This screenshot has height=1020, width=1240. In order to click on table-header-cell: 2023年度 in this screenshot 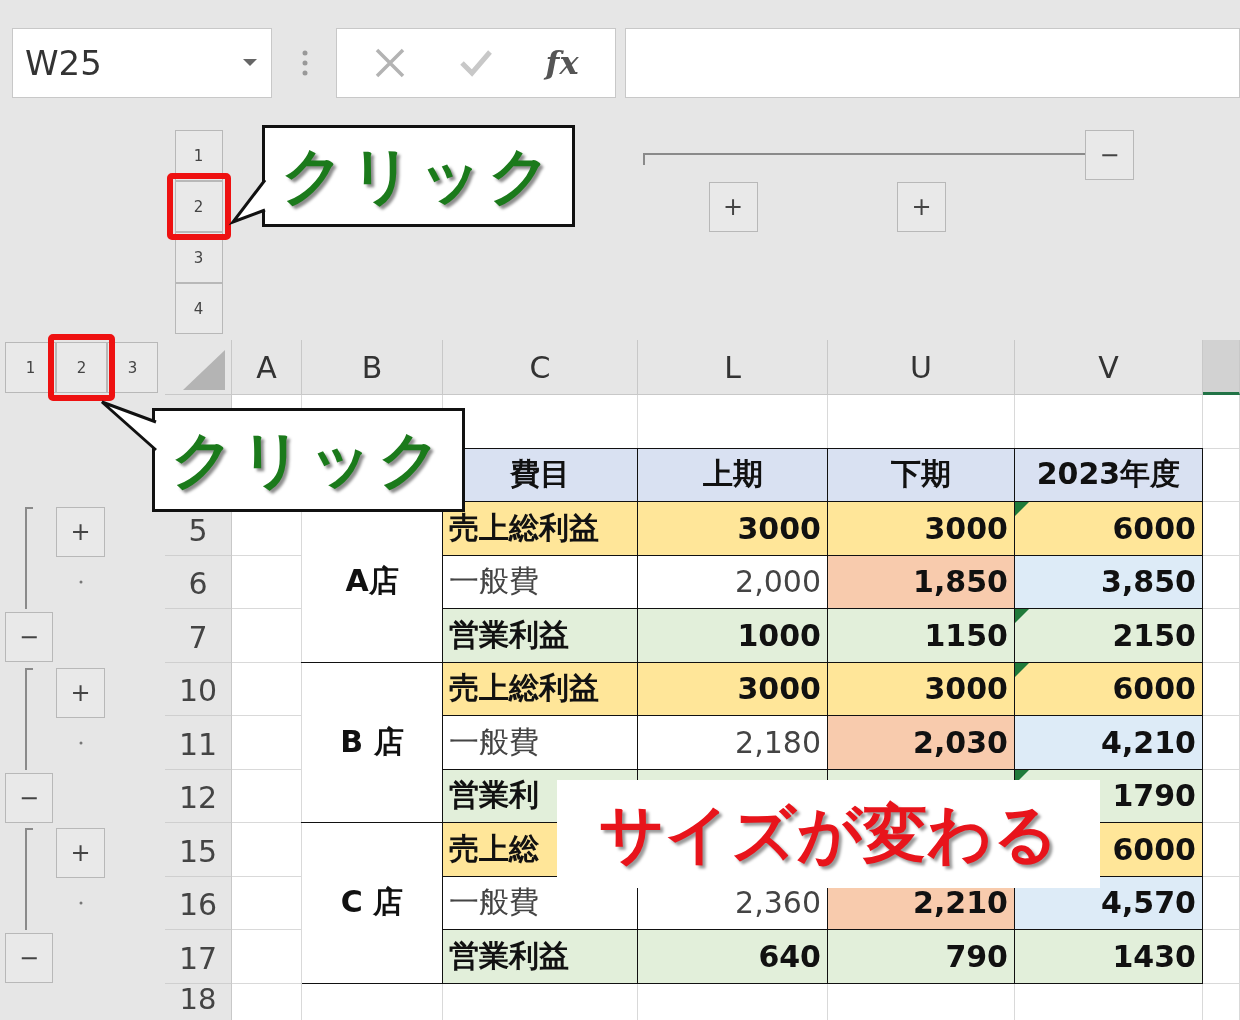, I will do `click(1108, 474)`.